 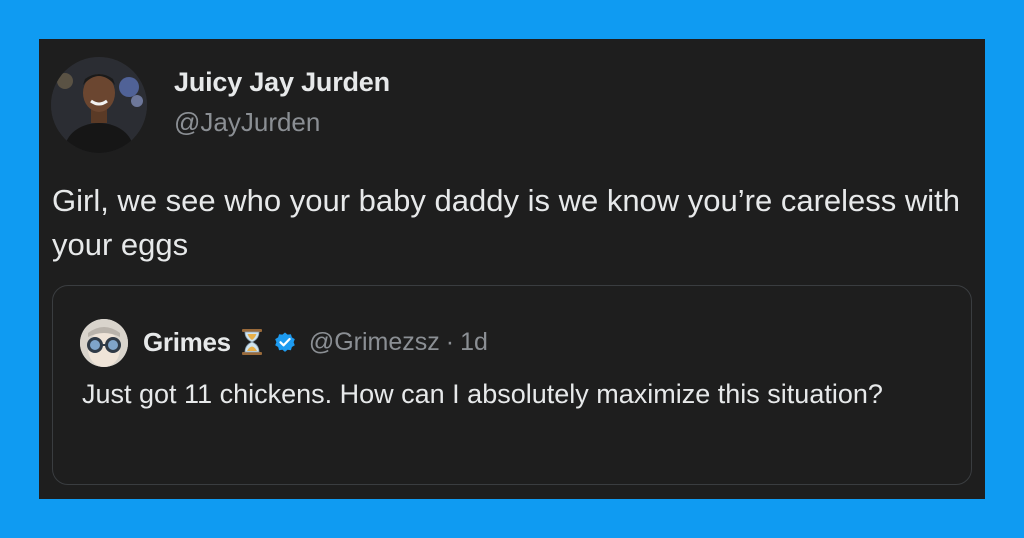 I want to click on quoted-avatar-photo, so click(x=104, y=343).